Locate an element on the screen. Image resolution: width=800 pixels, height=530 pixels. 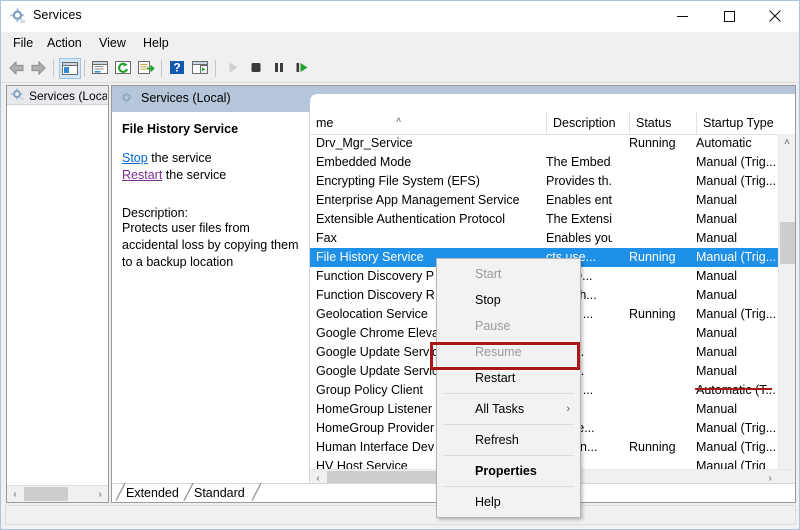
context-menu-item-properties: Properties is located at coordinates (508, 471).